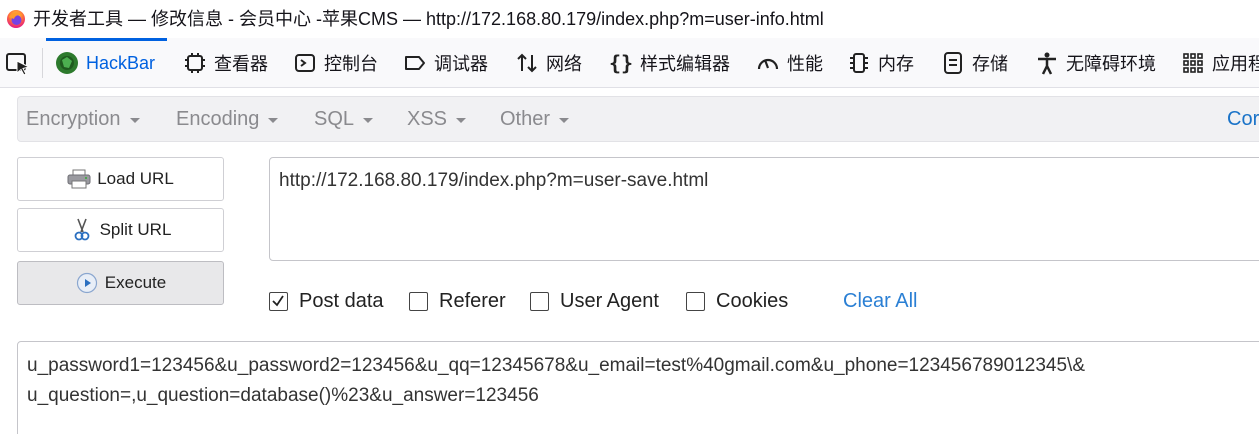  Describe the element at coordinates (1243, 119) in the screenshot. I see `menu-contribute-link: Cor` at that location.